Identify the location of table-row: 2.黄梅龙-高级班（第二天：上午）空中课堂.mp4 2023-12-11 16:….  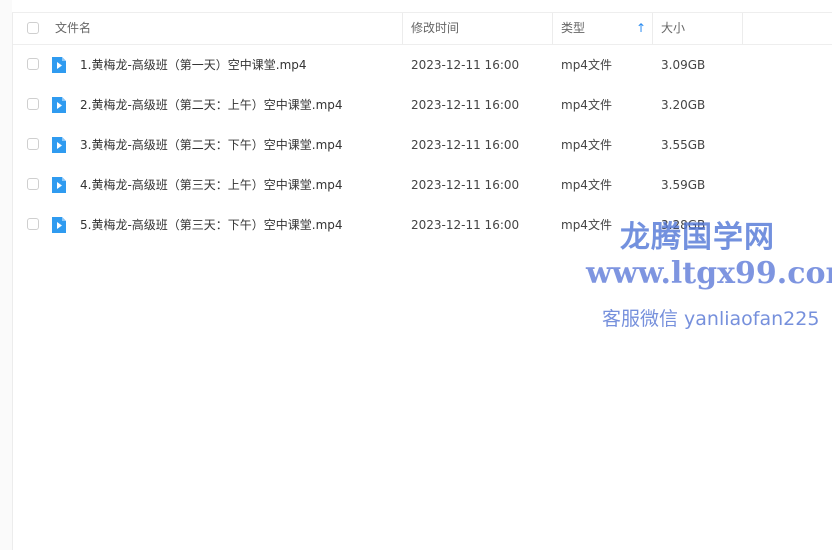
(422, 105).